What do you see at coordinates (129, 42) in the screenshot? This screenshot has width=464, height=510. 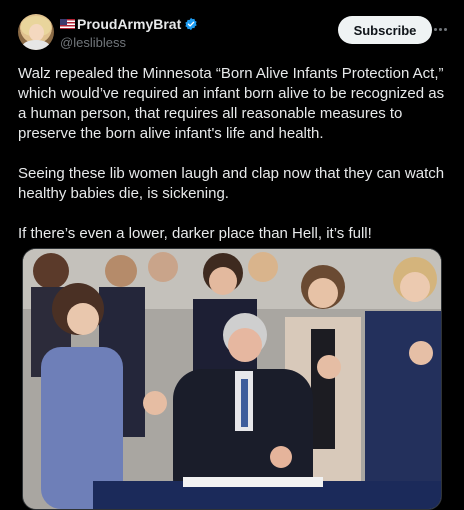 I see `handle: @leslibless` at bounding box center [129, 42].